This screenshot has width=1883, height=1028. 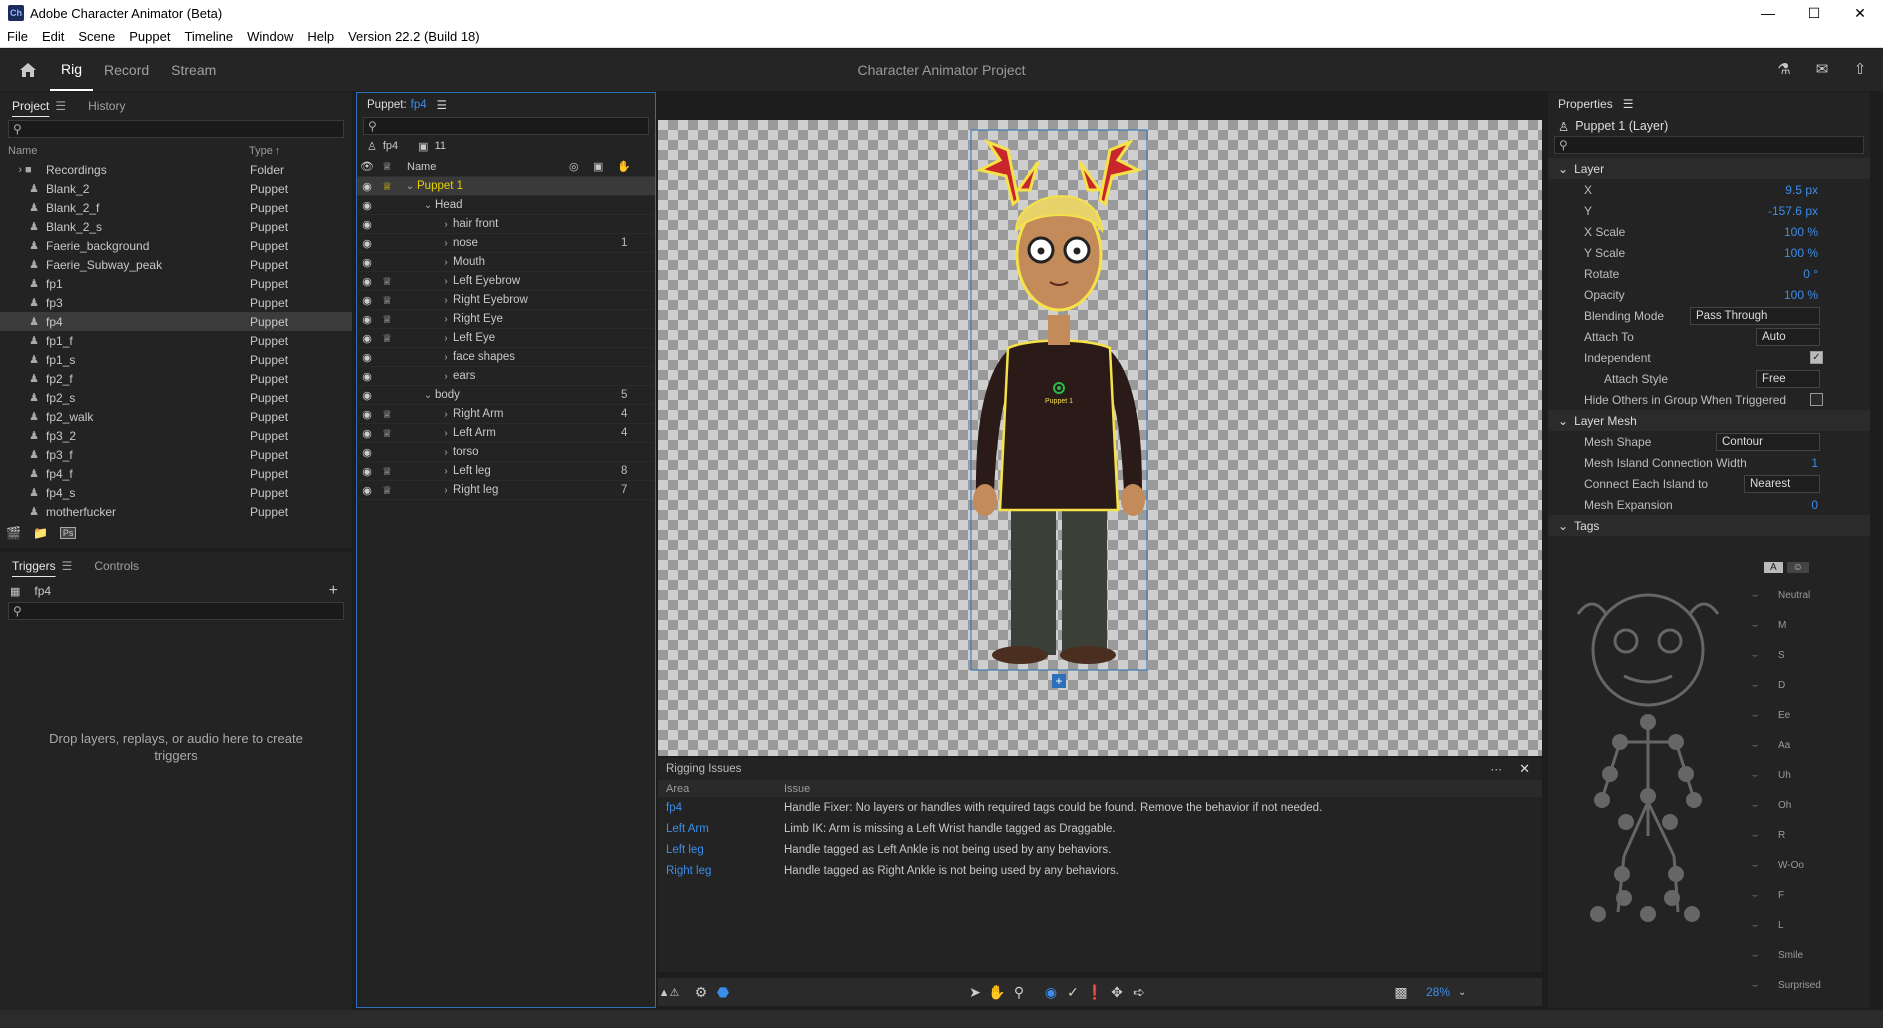 What do you see at coordinates (1709, 525) in the screenshot?
I see `section-tags: ⌄ Tags` at bounding box center [1709, 525].